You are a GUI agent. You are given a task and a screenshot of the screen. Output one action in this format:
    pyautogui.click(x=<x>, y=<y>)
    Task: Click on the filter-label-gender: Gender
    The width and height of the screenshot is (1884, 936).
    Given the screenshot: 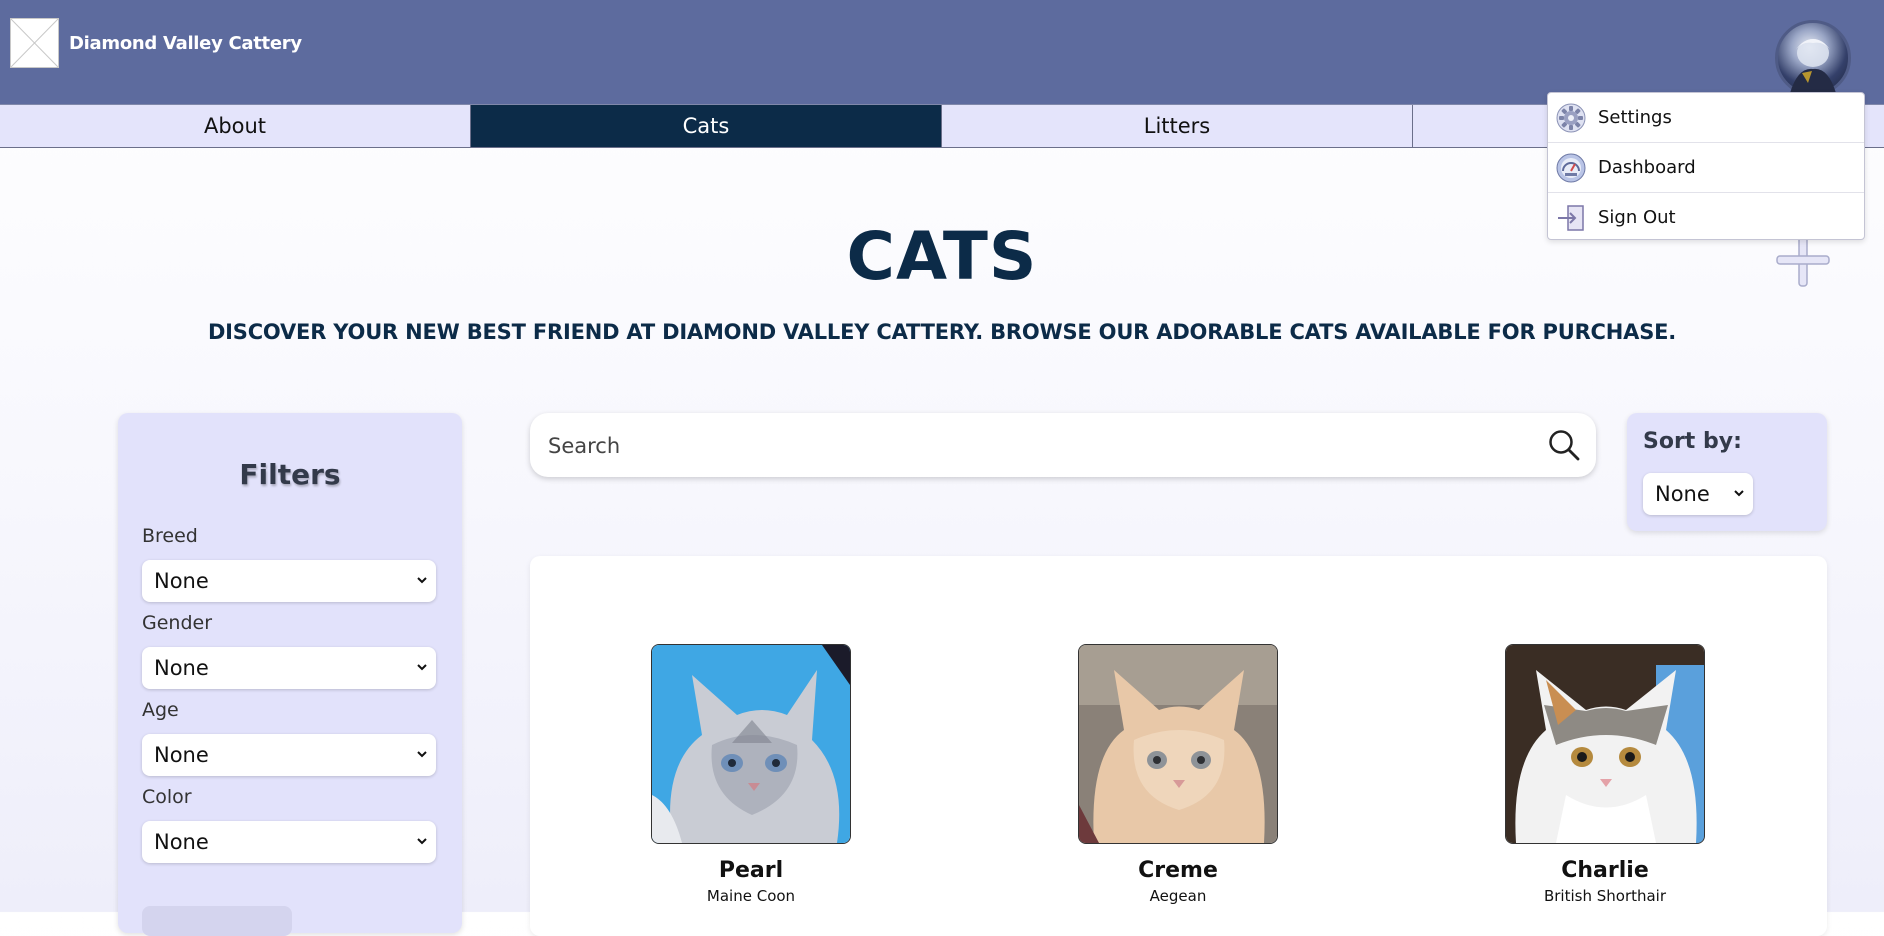 What is the action you would take?
    pyautogui.click(x=177, y=623)
    